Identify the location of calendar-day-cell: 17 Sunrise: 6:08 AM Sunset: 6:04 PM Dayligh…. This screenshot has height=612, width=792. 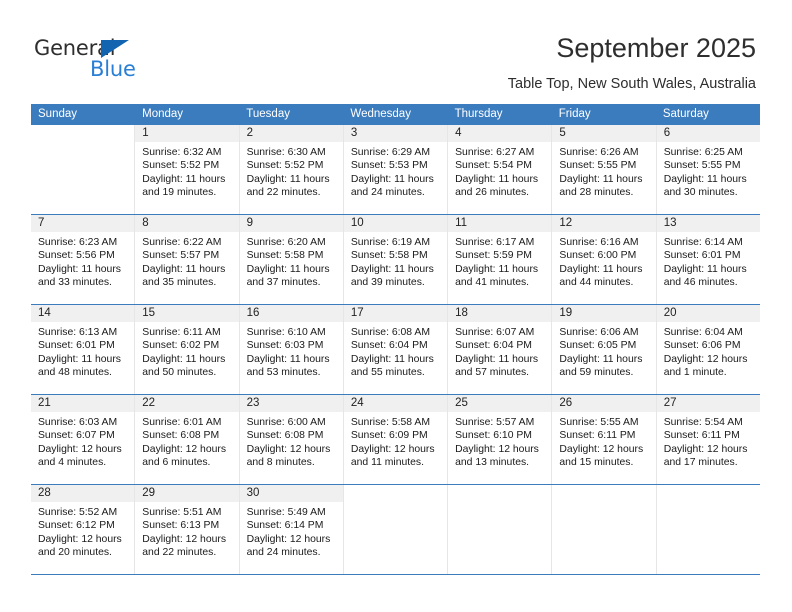
(395, 349).